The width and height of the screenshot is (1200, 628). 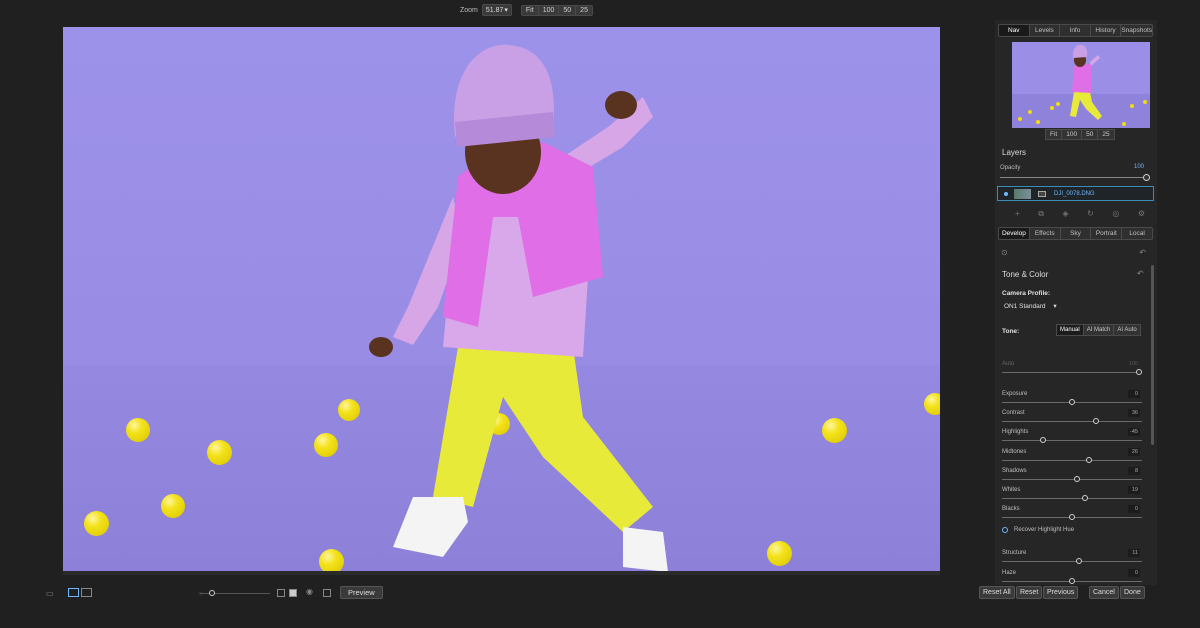 I want to click on thumbnail-figure, so click(x=1086, y=82).